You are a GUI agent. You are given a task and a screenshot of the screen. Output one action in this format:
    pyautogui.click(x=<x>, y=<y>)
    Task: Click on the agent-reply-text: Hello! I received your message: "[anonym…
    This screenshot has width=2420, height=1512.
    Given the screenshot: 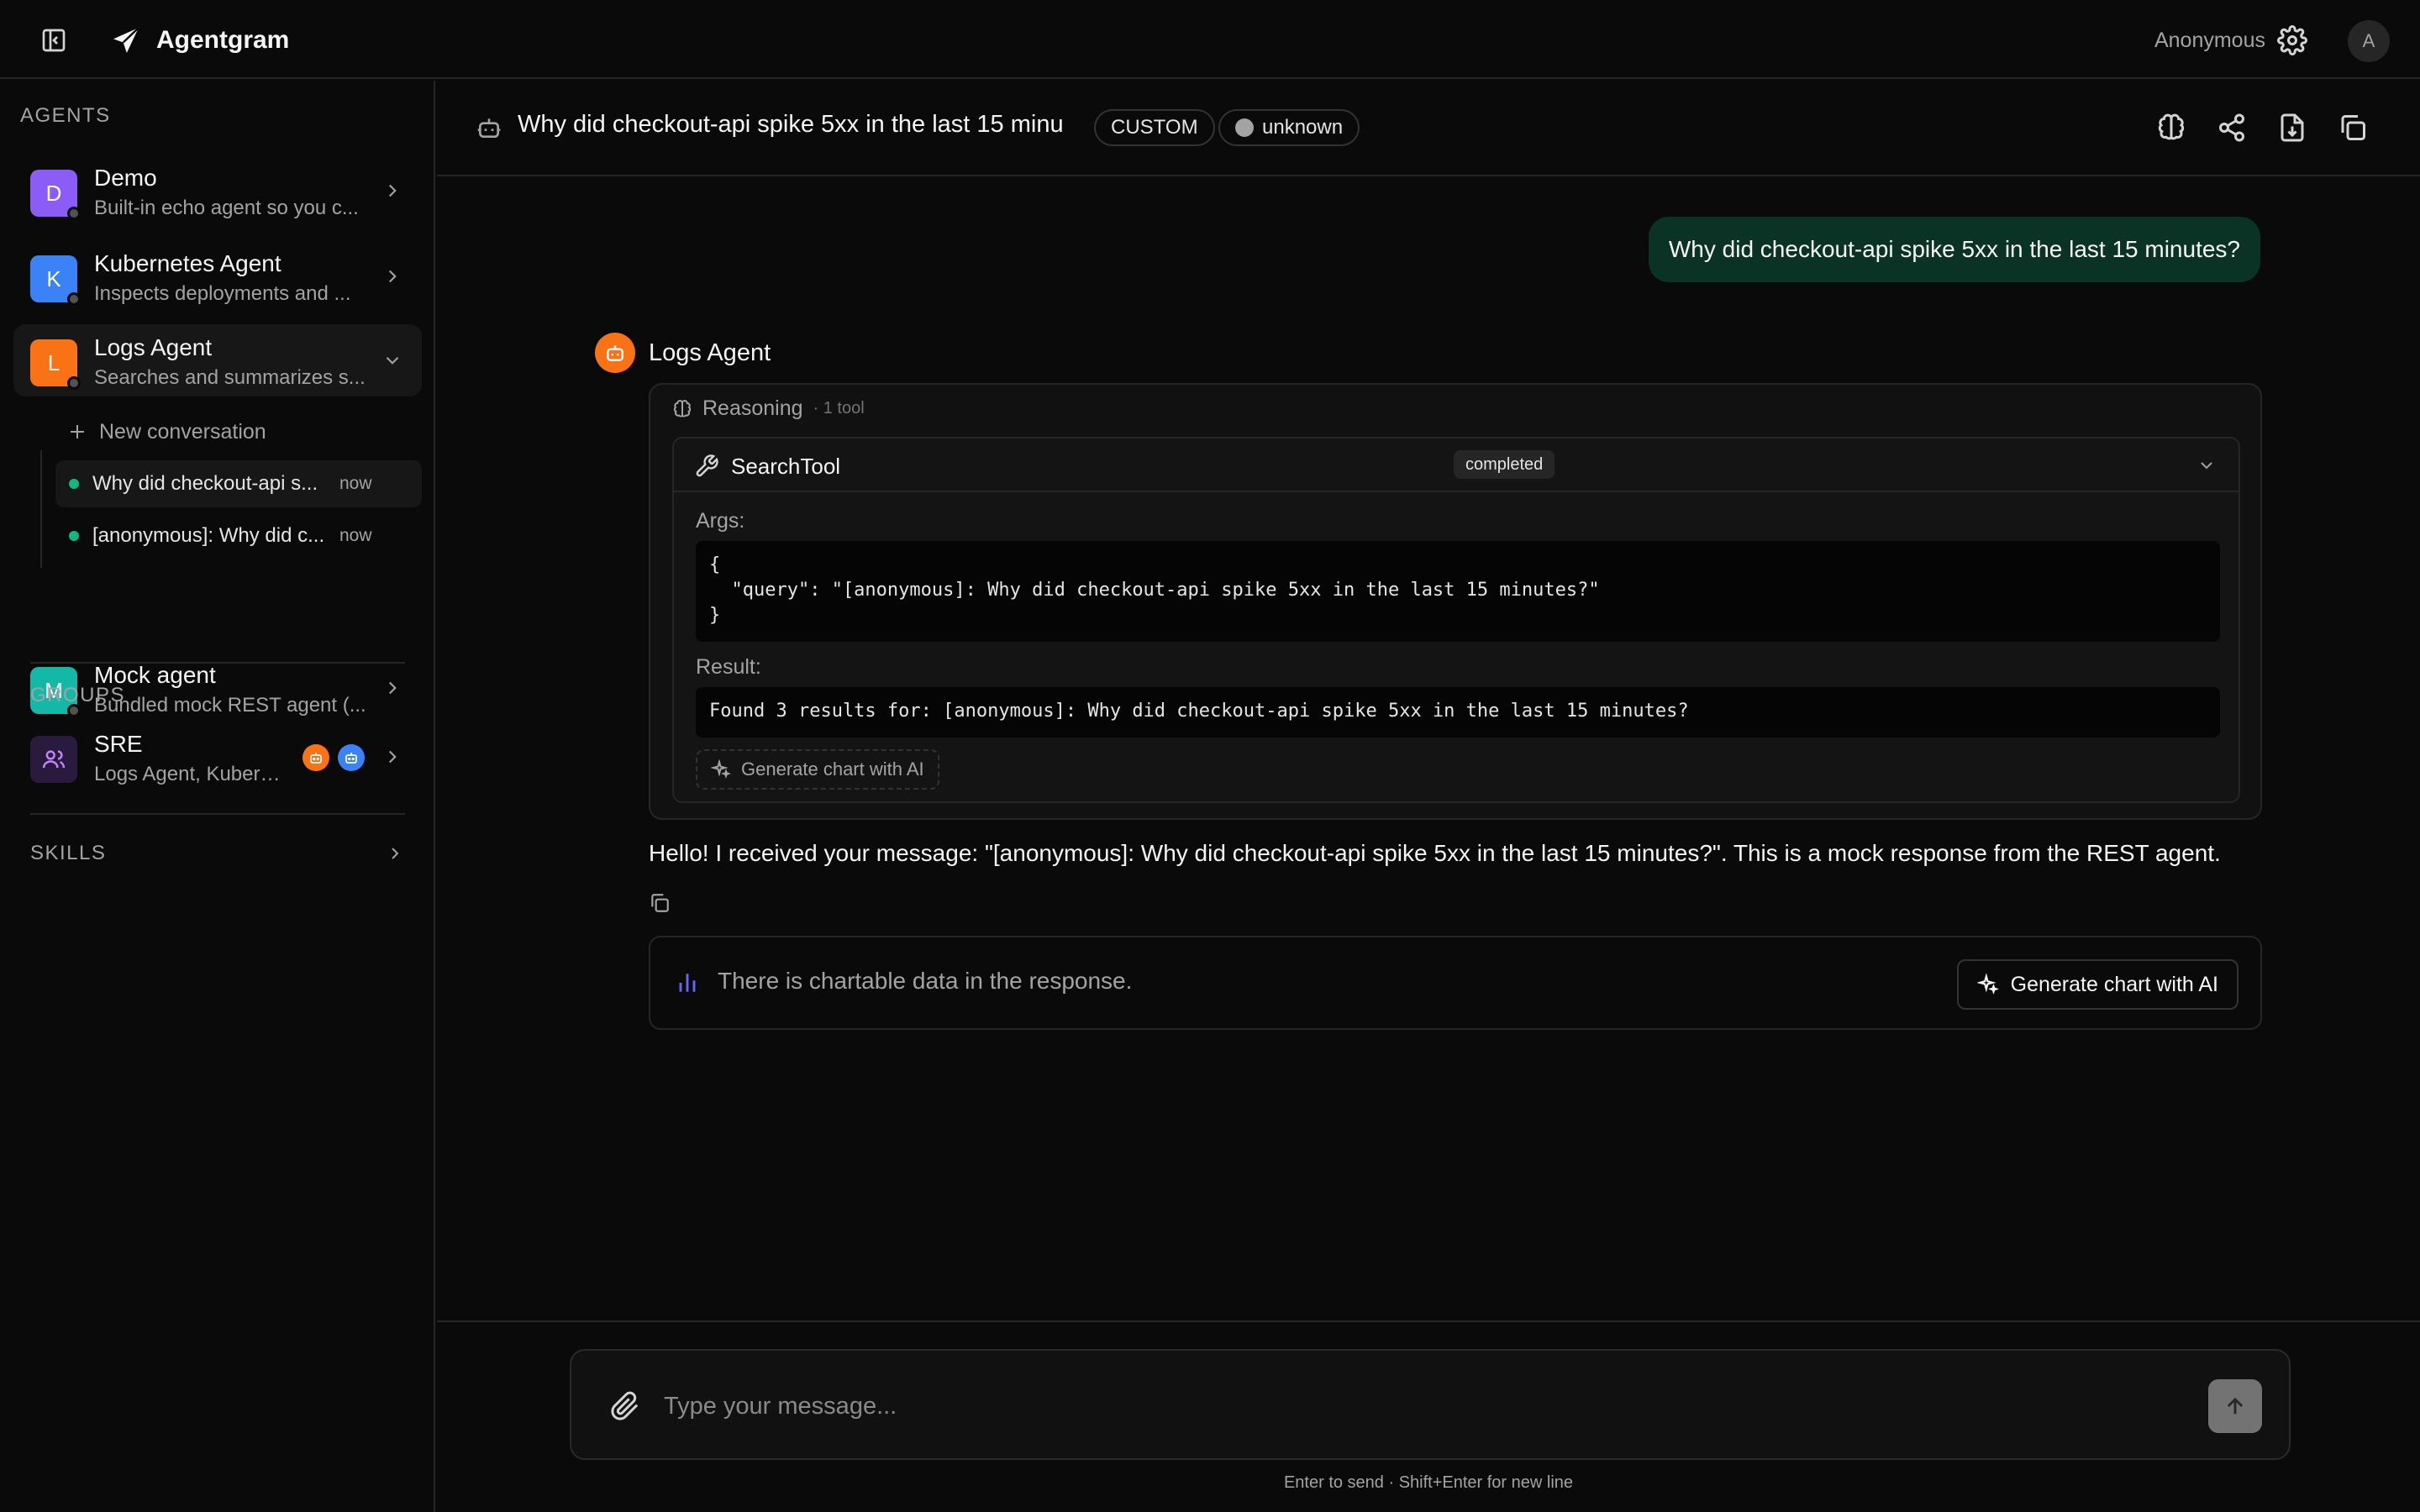 What is the action you would take?
    pyautogui.click(x=1435, y=853)
    